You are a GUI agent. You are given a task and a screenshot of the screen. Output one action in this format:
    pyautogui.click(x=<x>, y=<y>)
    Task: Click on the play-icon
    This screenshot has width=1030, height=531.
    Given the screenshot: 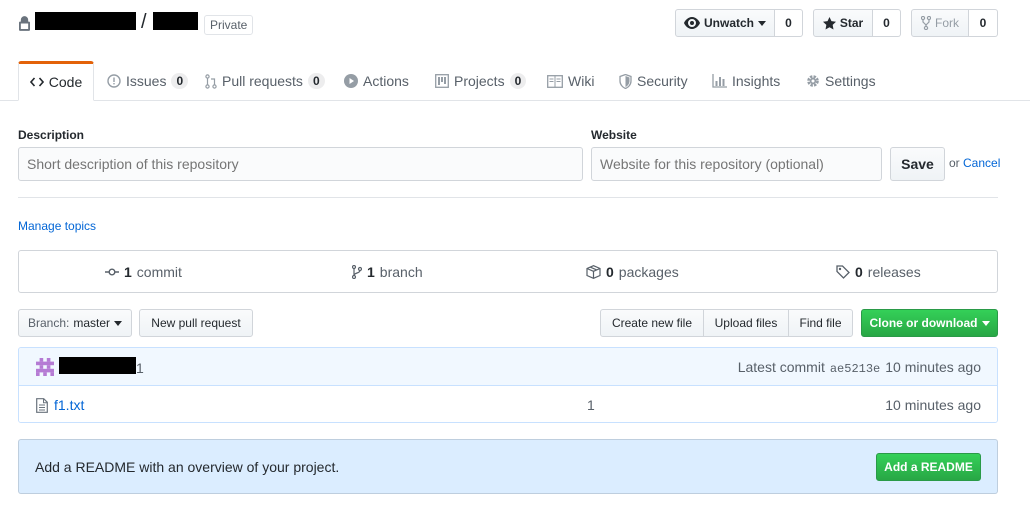 What is the action you would take?
    pyautogui.click(x=351, y=81)
    